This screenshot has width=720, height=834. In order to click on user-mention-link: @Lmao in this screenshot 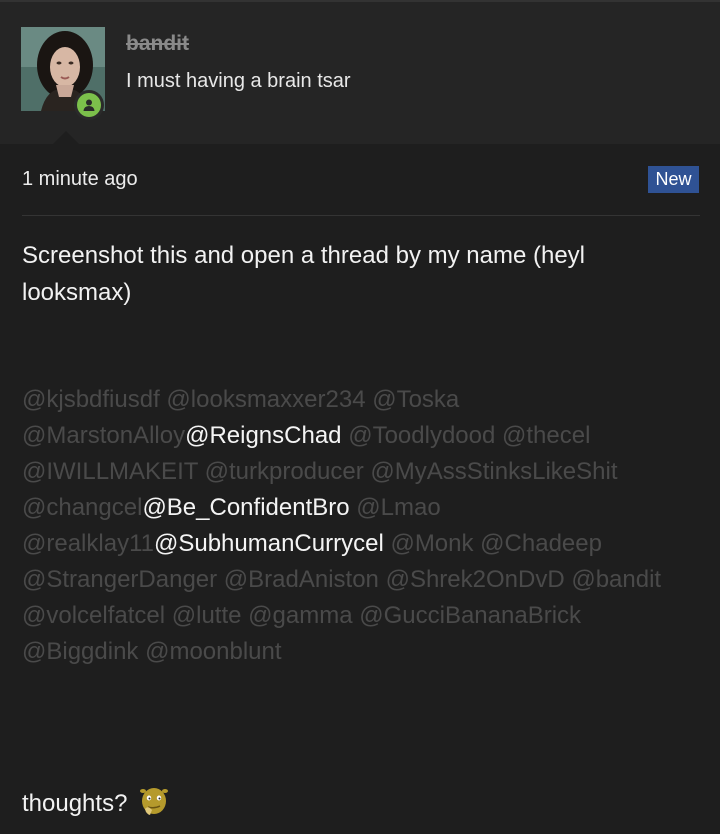, I will do `click(398, 507)`.